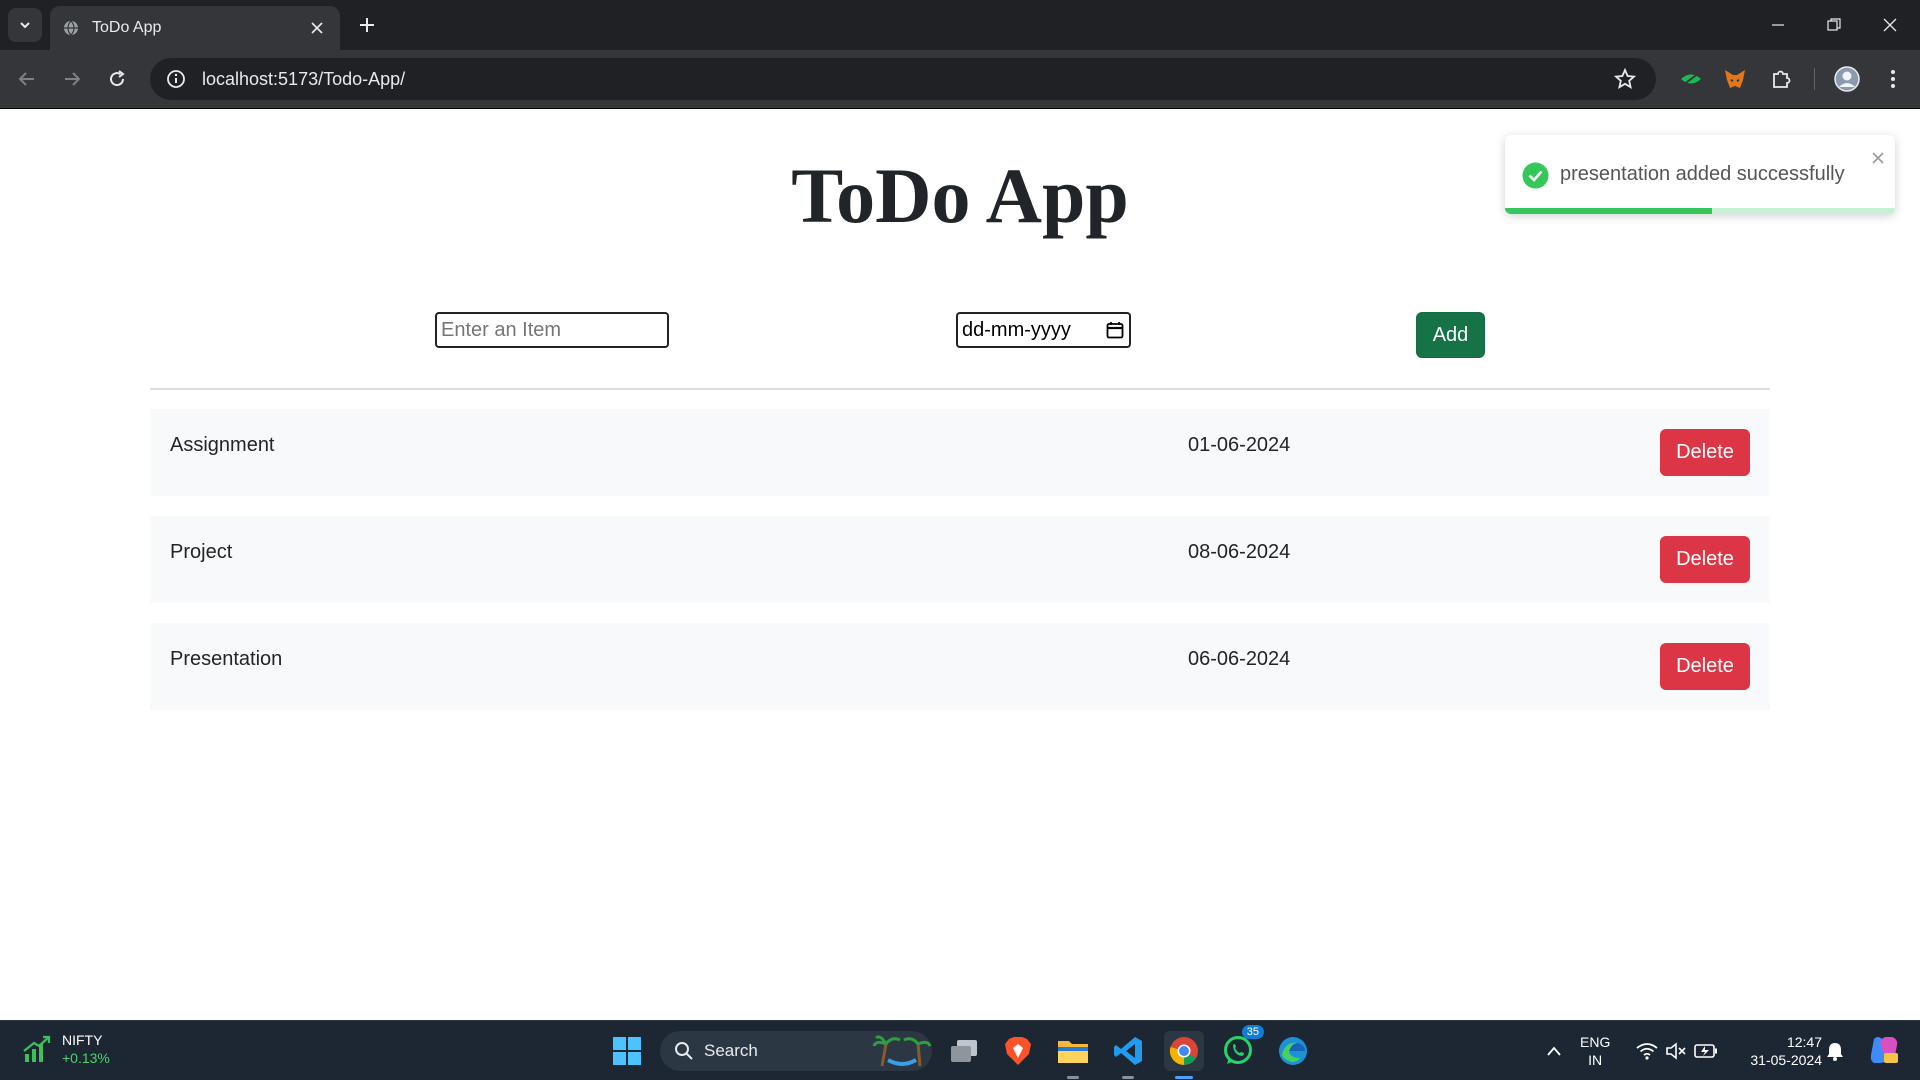 This screenshot has width=1920, height=1080. What do you see at coordinates (552, 330) in the screenshot?
I see `item-input` at bounding box center [552, 330].